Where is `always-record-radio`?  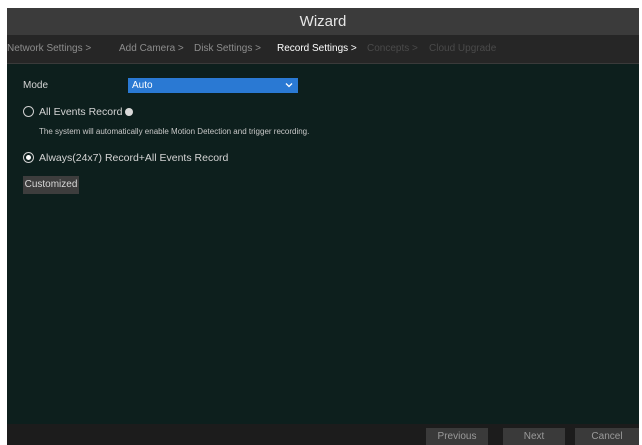 always-record-radio is located at coordinates (28, 157).